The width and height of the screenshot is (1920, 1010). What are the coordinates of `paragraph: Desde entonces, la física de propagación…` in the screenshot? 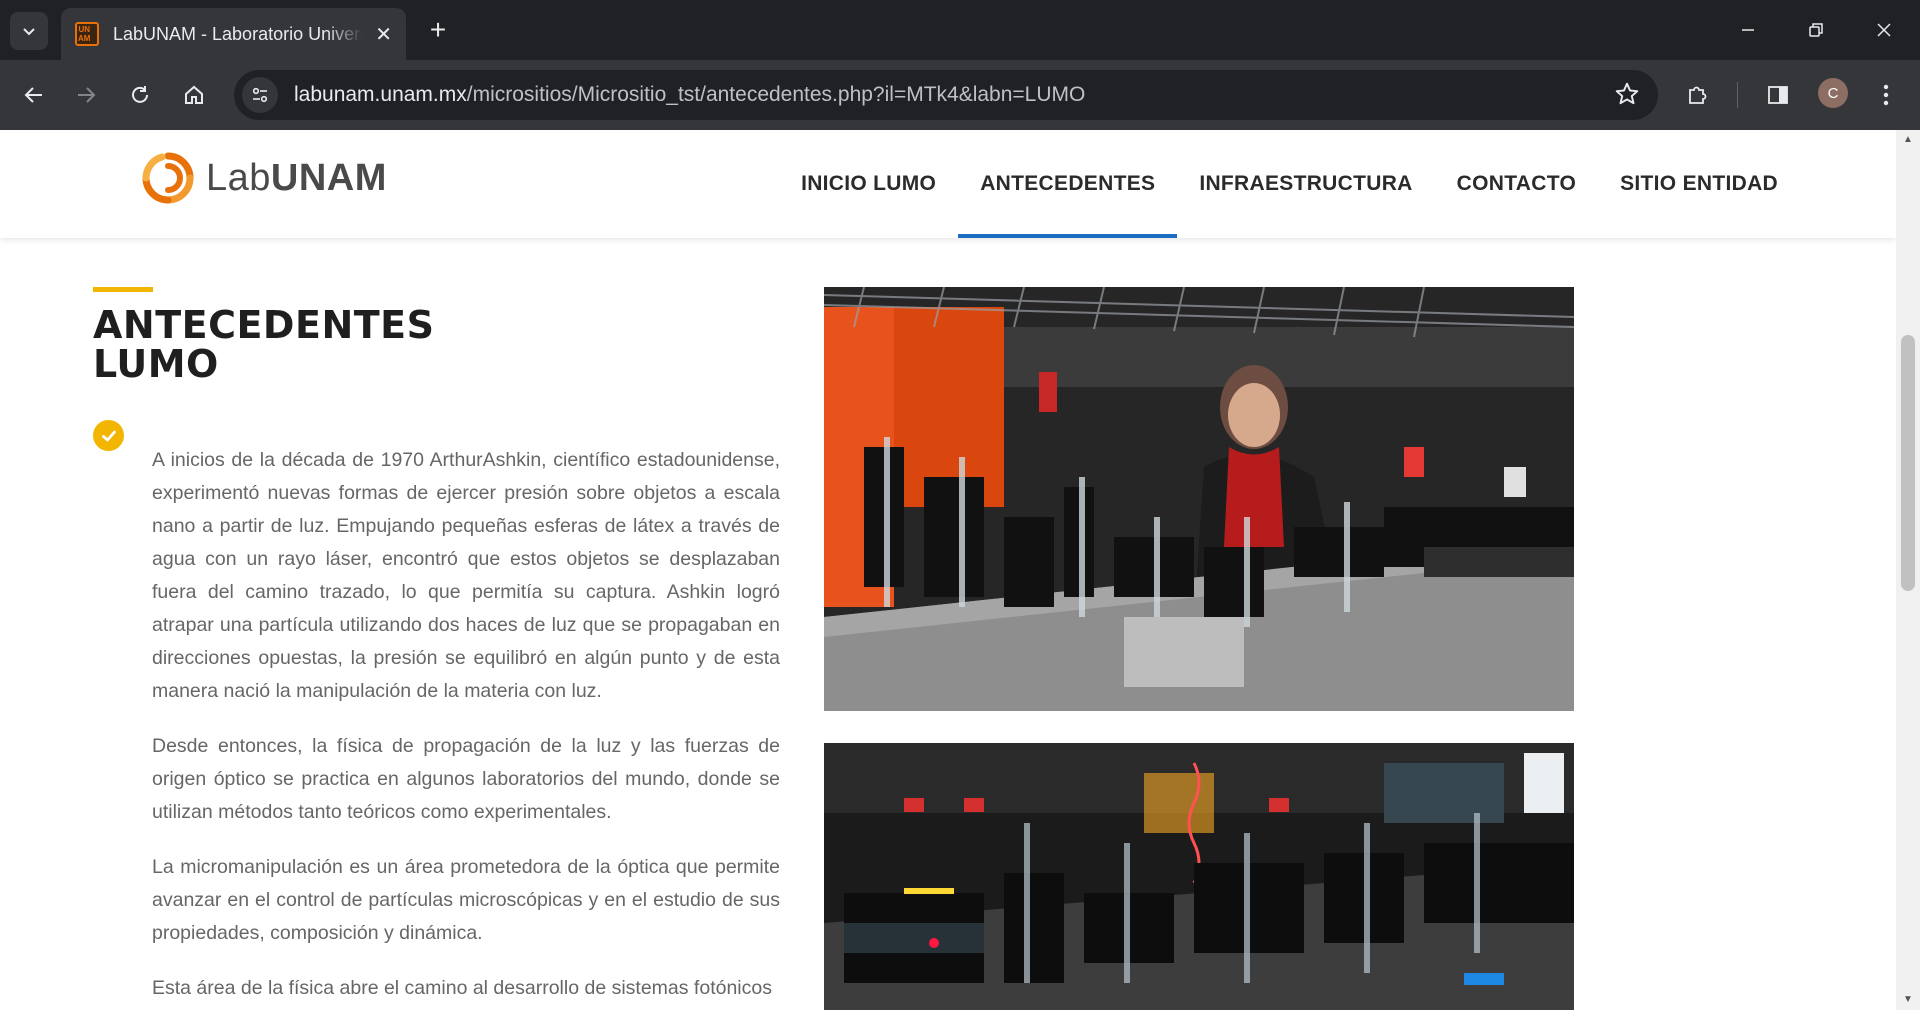 It's located at (466, 779).